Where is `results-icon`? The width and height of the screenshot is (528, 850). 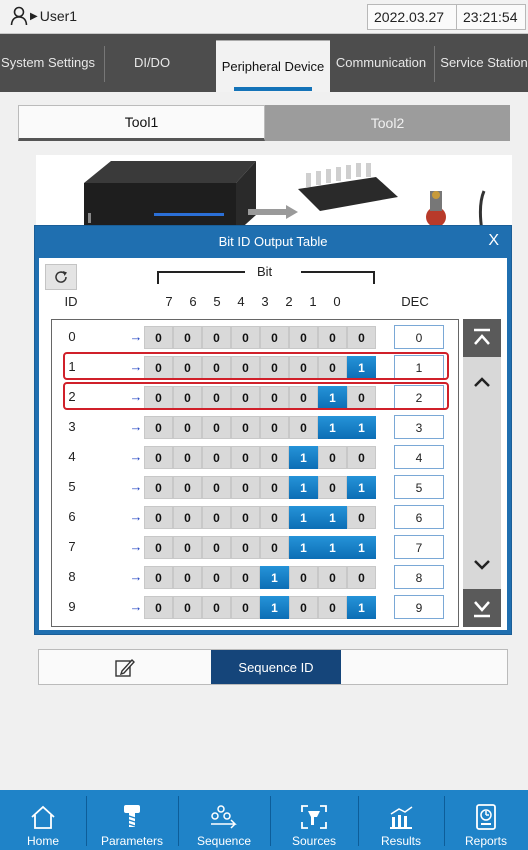
results-icon is located at coordinates (401, 817).